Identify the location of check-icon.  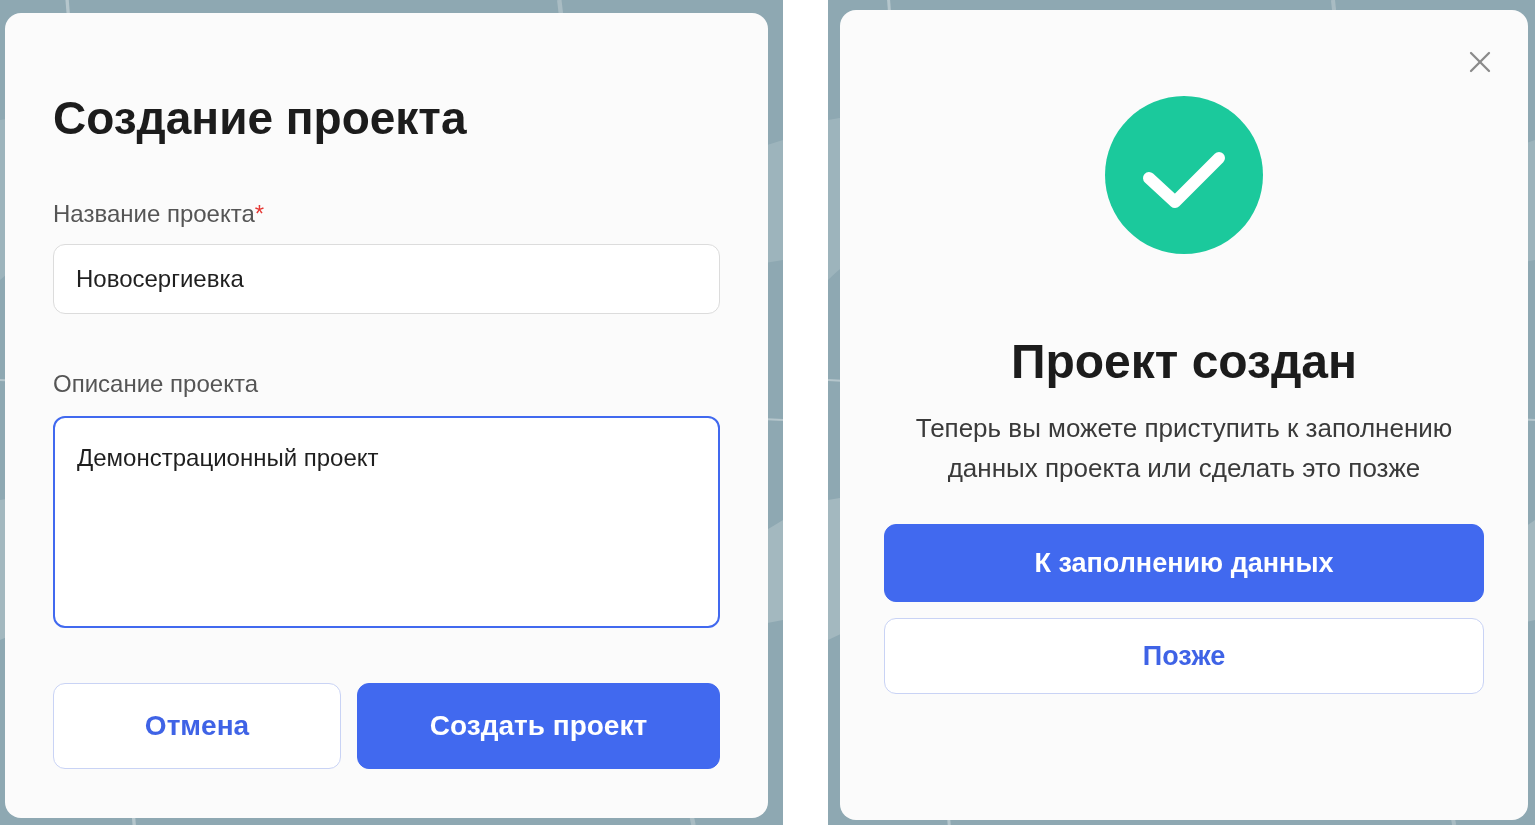
(1184, 175).